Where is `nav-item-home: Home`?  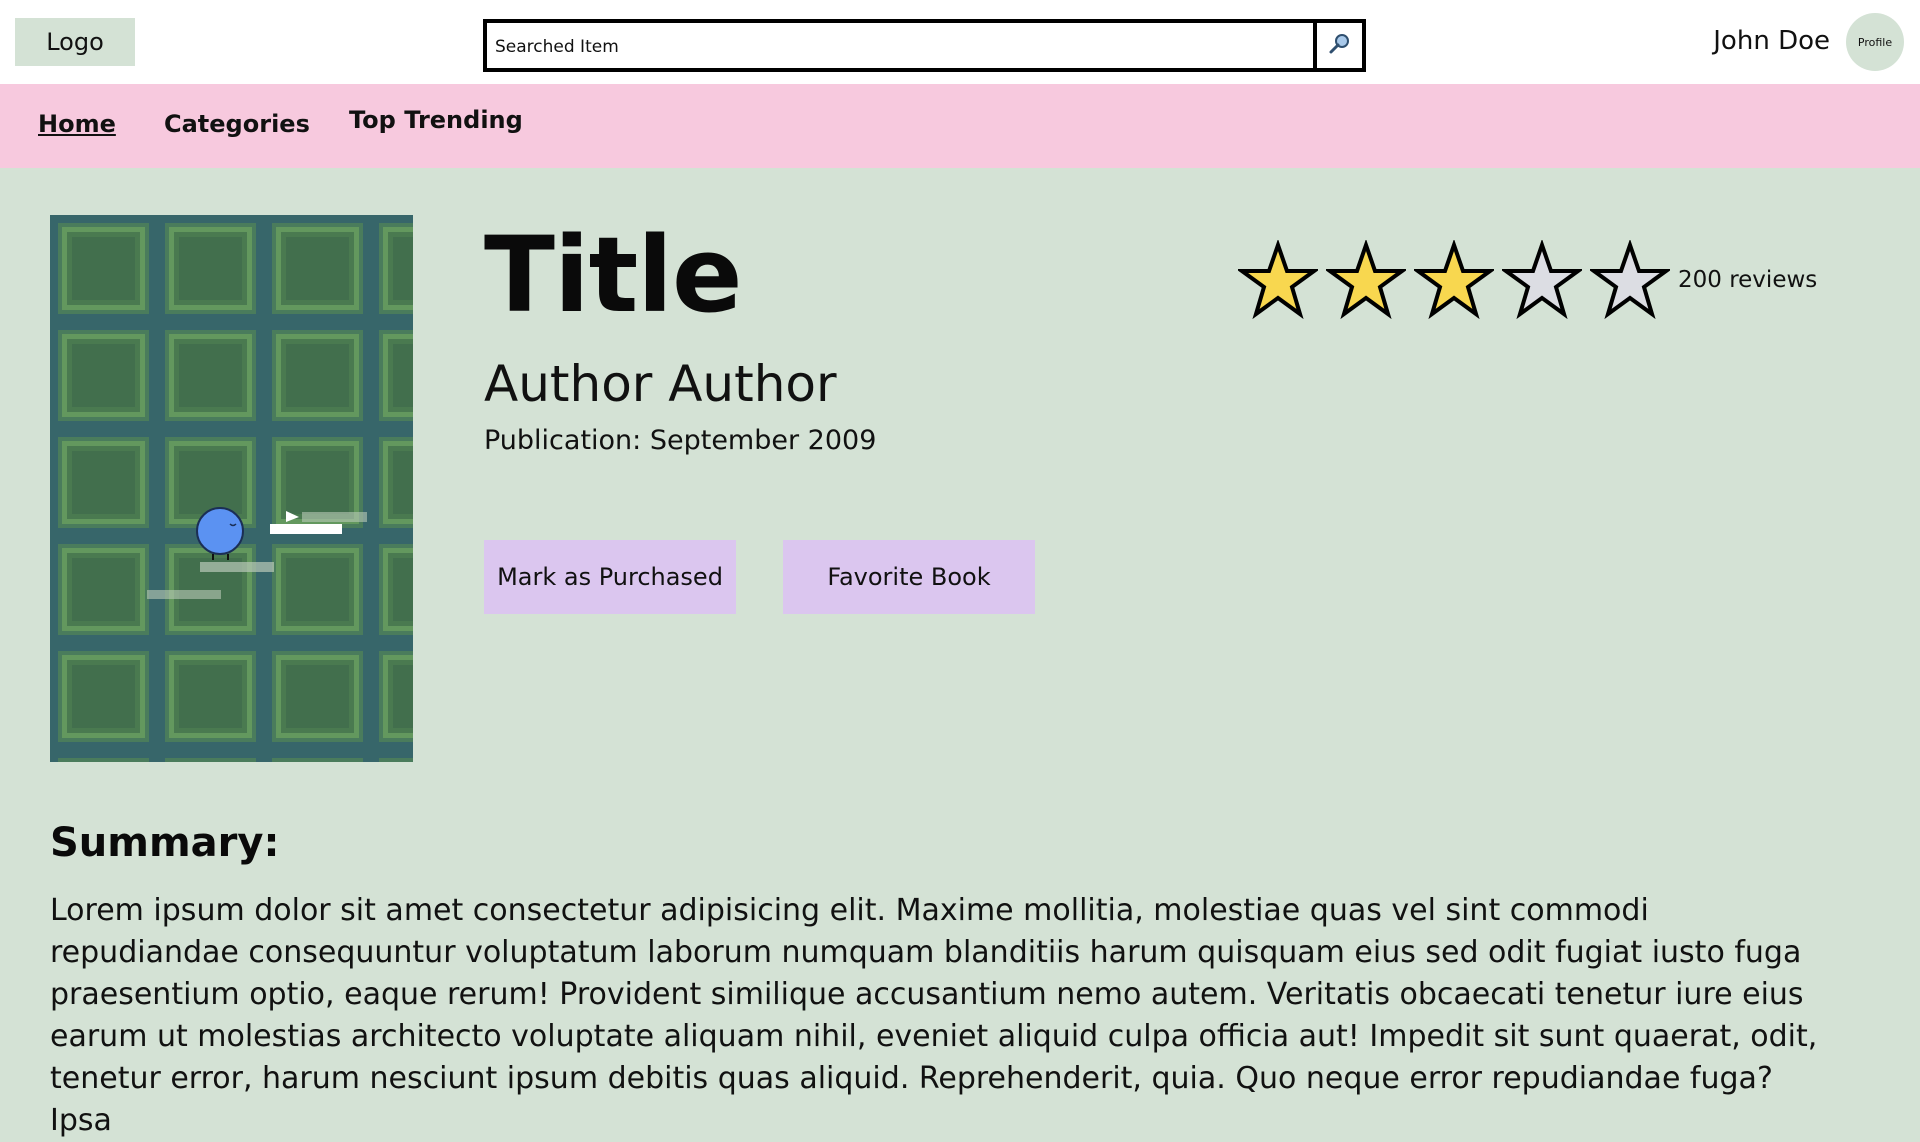 nav-item-home: Home is located at coordinates (77, 124).